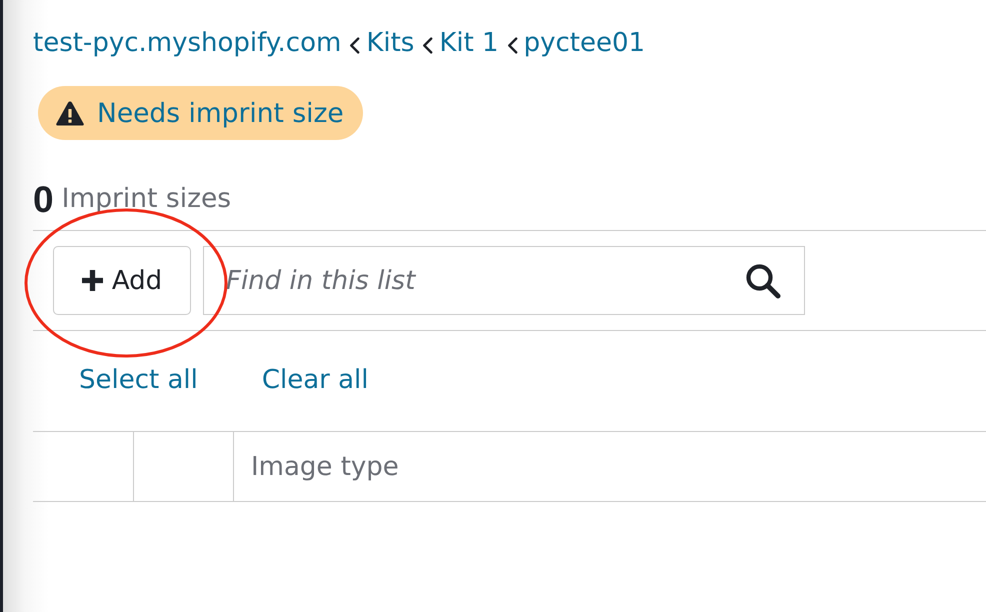 This screenshot has width=986, height=612. I want to click on badge-text: Needs imprint size, so click(220, 113).